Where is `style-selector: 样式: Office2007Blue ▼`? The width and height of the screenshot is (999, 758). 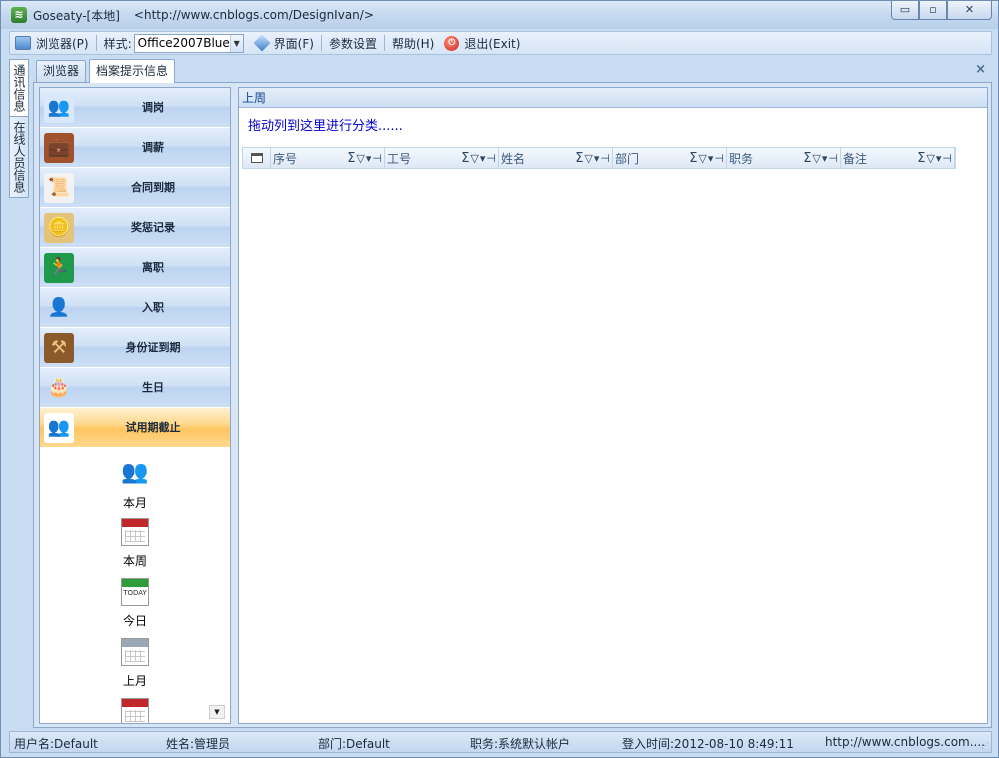
style-selector: 样式: Office2007Blue ▼ is located at coordinates (174, 43).